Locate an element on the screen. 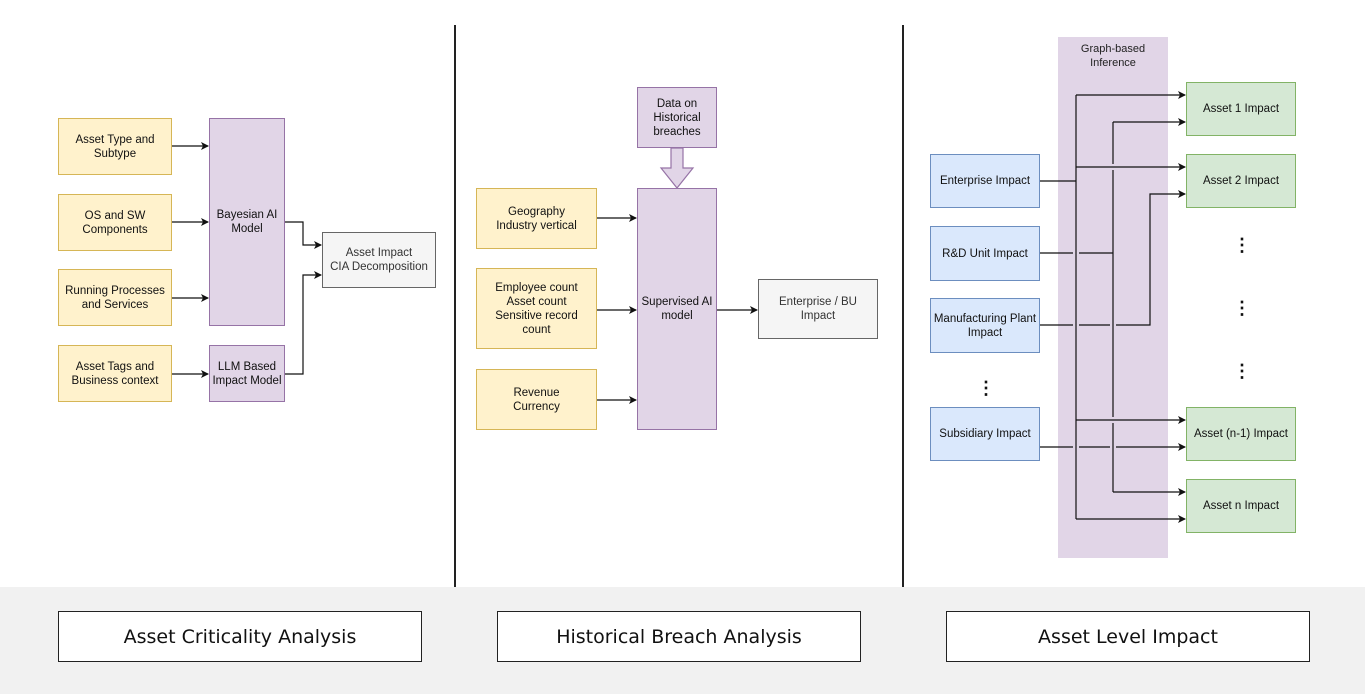  supervised-model: Supervised AI model is located at coordinates (677, 309).